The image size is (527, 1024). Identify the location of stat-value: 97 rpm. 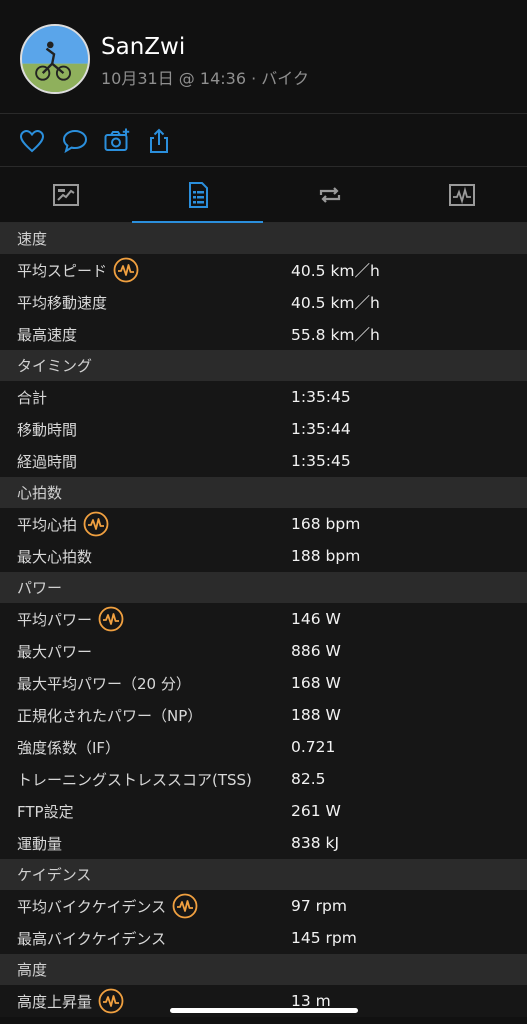
(319, 906).